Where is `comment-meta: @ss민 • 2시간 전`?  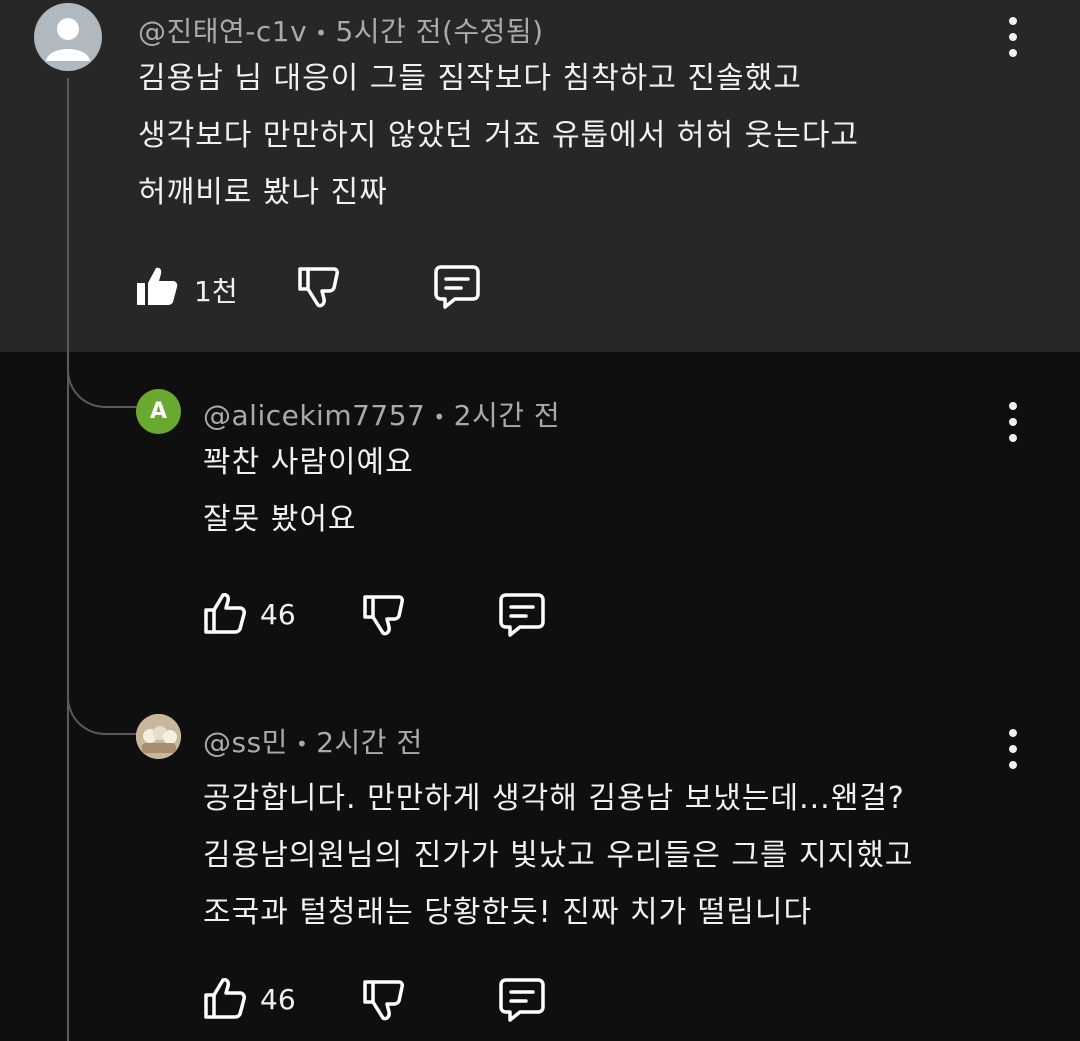
comment-meta: @ss민 • 2시간 전 is located at coordinates (313, 742).